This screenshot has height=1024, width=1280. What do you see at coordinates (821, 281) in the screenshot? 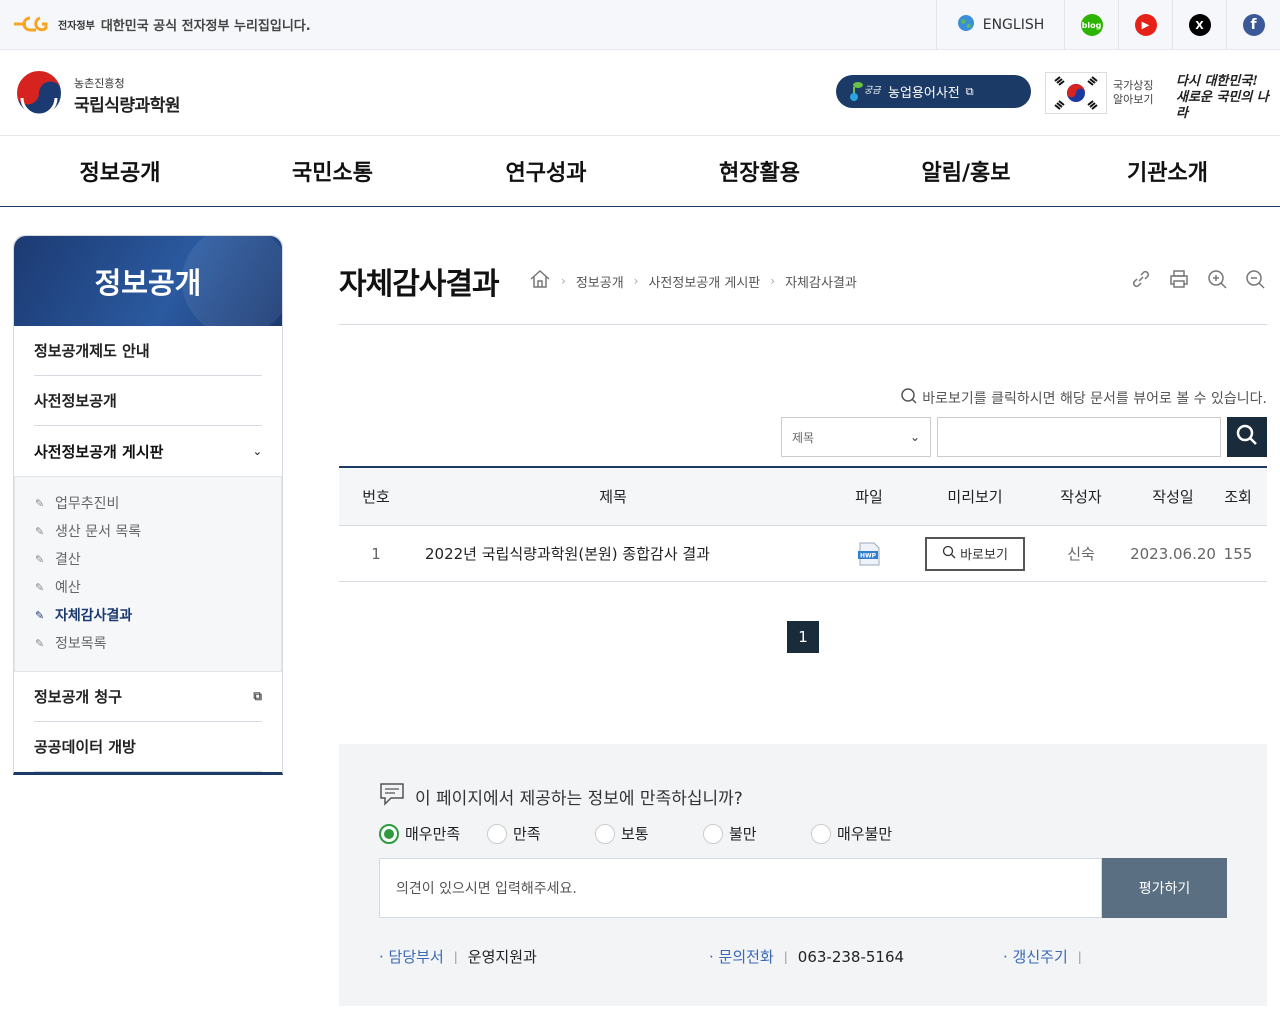
I see `breadcrumb-item: 자체감사결과` at bounding box center [821, 281].